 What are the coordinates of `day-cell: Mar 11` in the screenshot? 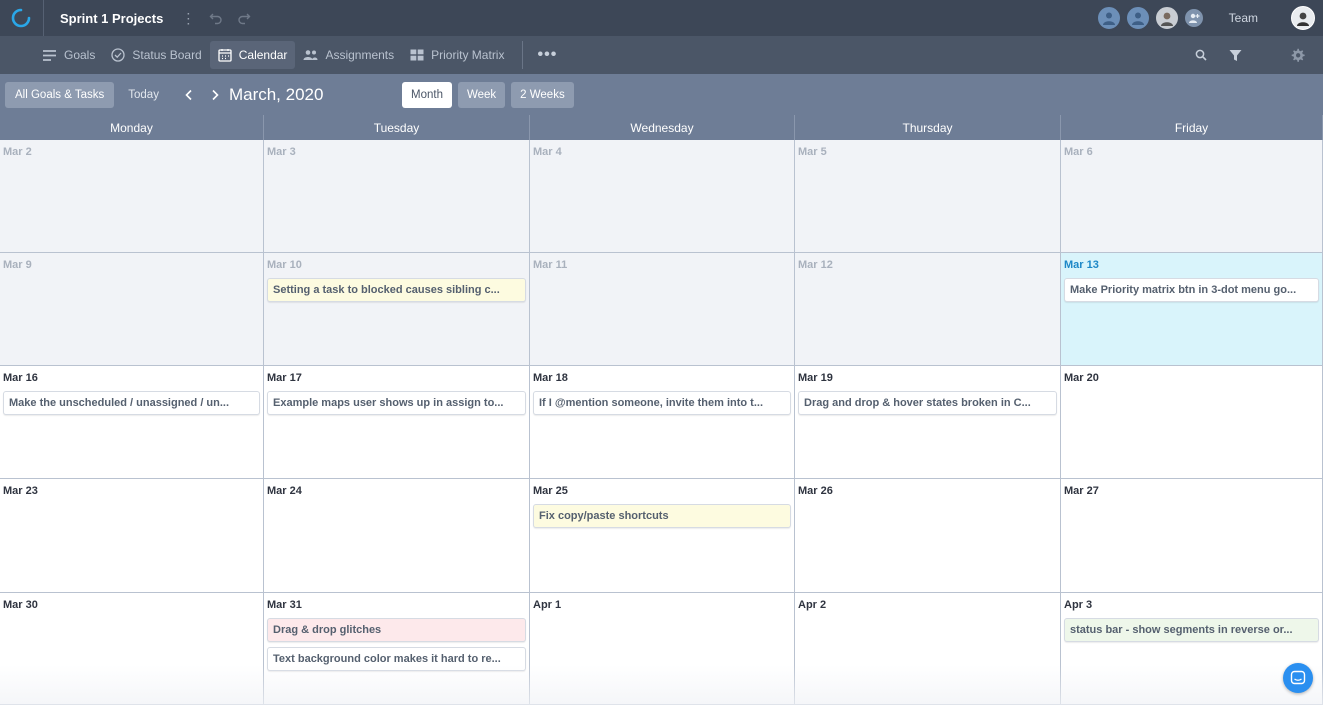 It's located at (662, 309).